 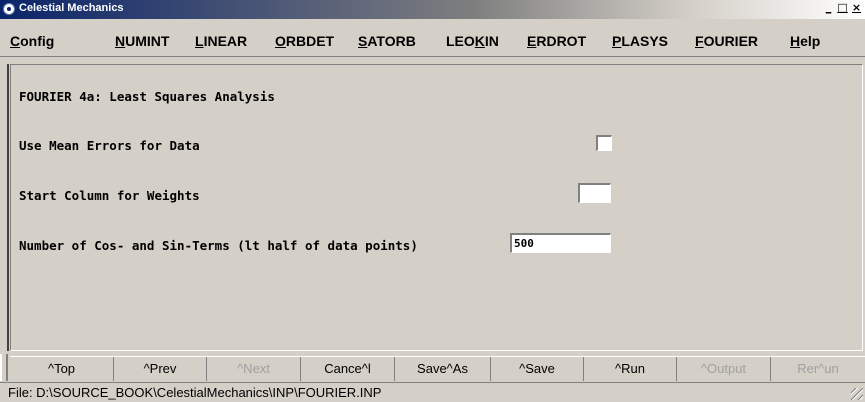 I want to click on cancel-button: Cance^l, so click(x=348, y=369).